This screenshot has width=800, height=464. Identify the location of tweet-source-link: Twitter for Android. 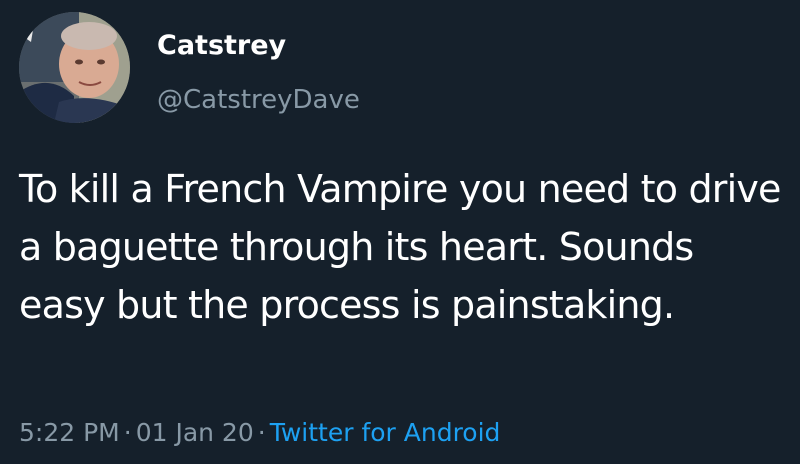
(385, 432).